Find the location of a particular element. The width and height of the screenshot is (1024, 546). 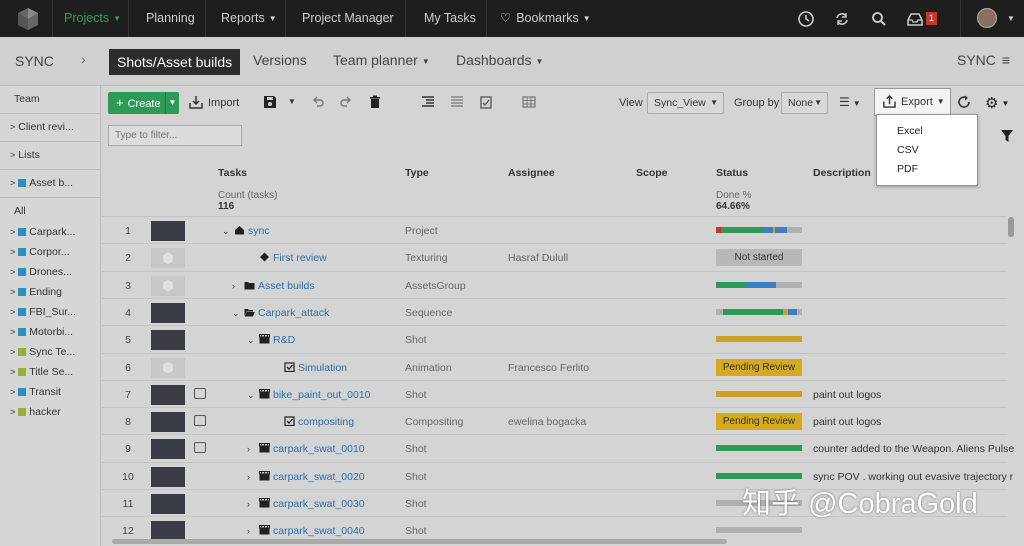

search-icon is located at coordinates (879, 19).